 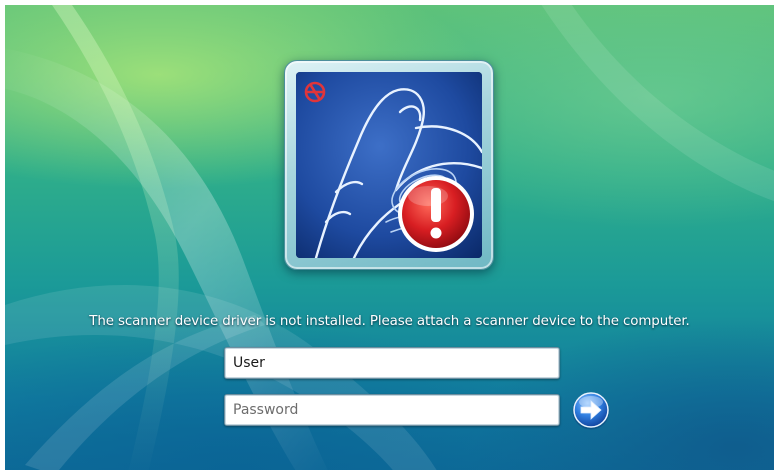 I want to click on fingerprint-scanner-error-icon, so click(x=389, y=165).